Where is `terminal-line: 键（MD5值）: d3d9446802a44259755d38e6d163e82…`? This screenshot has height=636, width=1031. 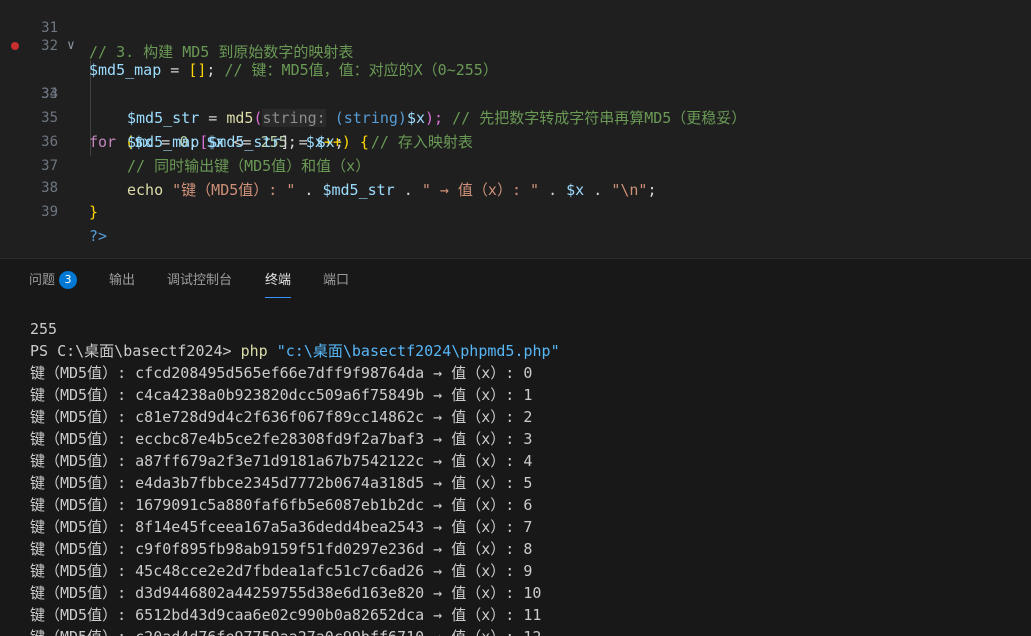
terminal-line: 键（MD5值）: d3d9446802a44259755d38e6d163e82… is located at coordinates (286, 593).